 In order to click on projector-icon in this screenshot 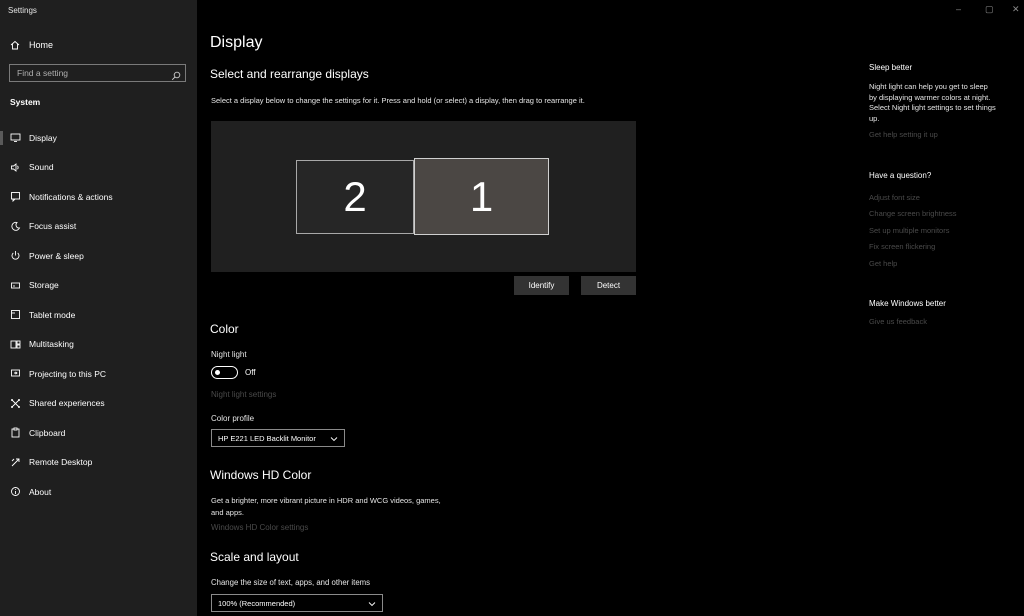, I will do `click(15, 373)`.